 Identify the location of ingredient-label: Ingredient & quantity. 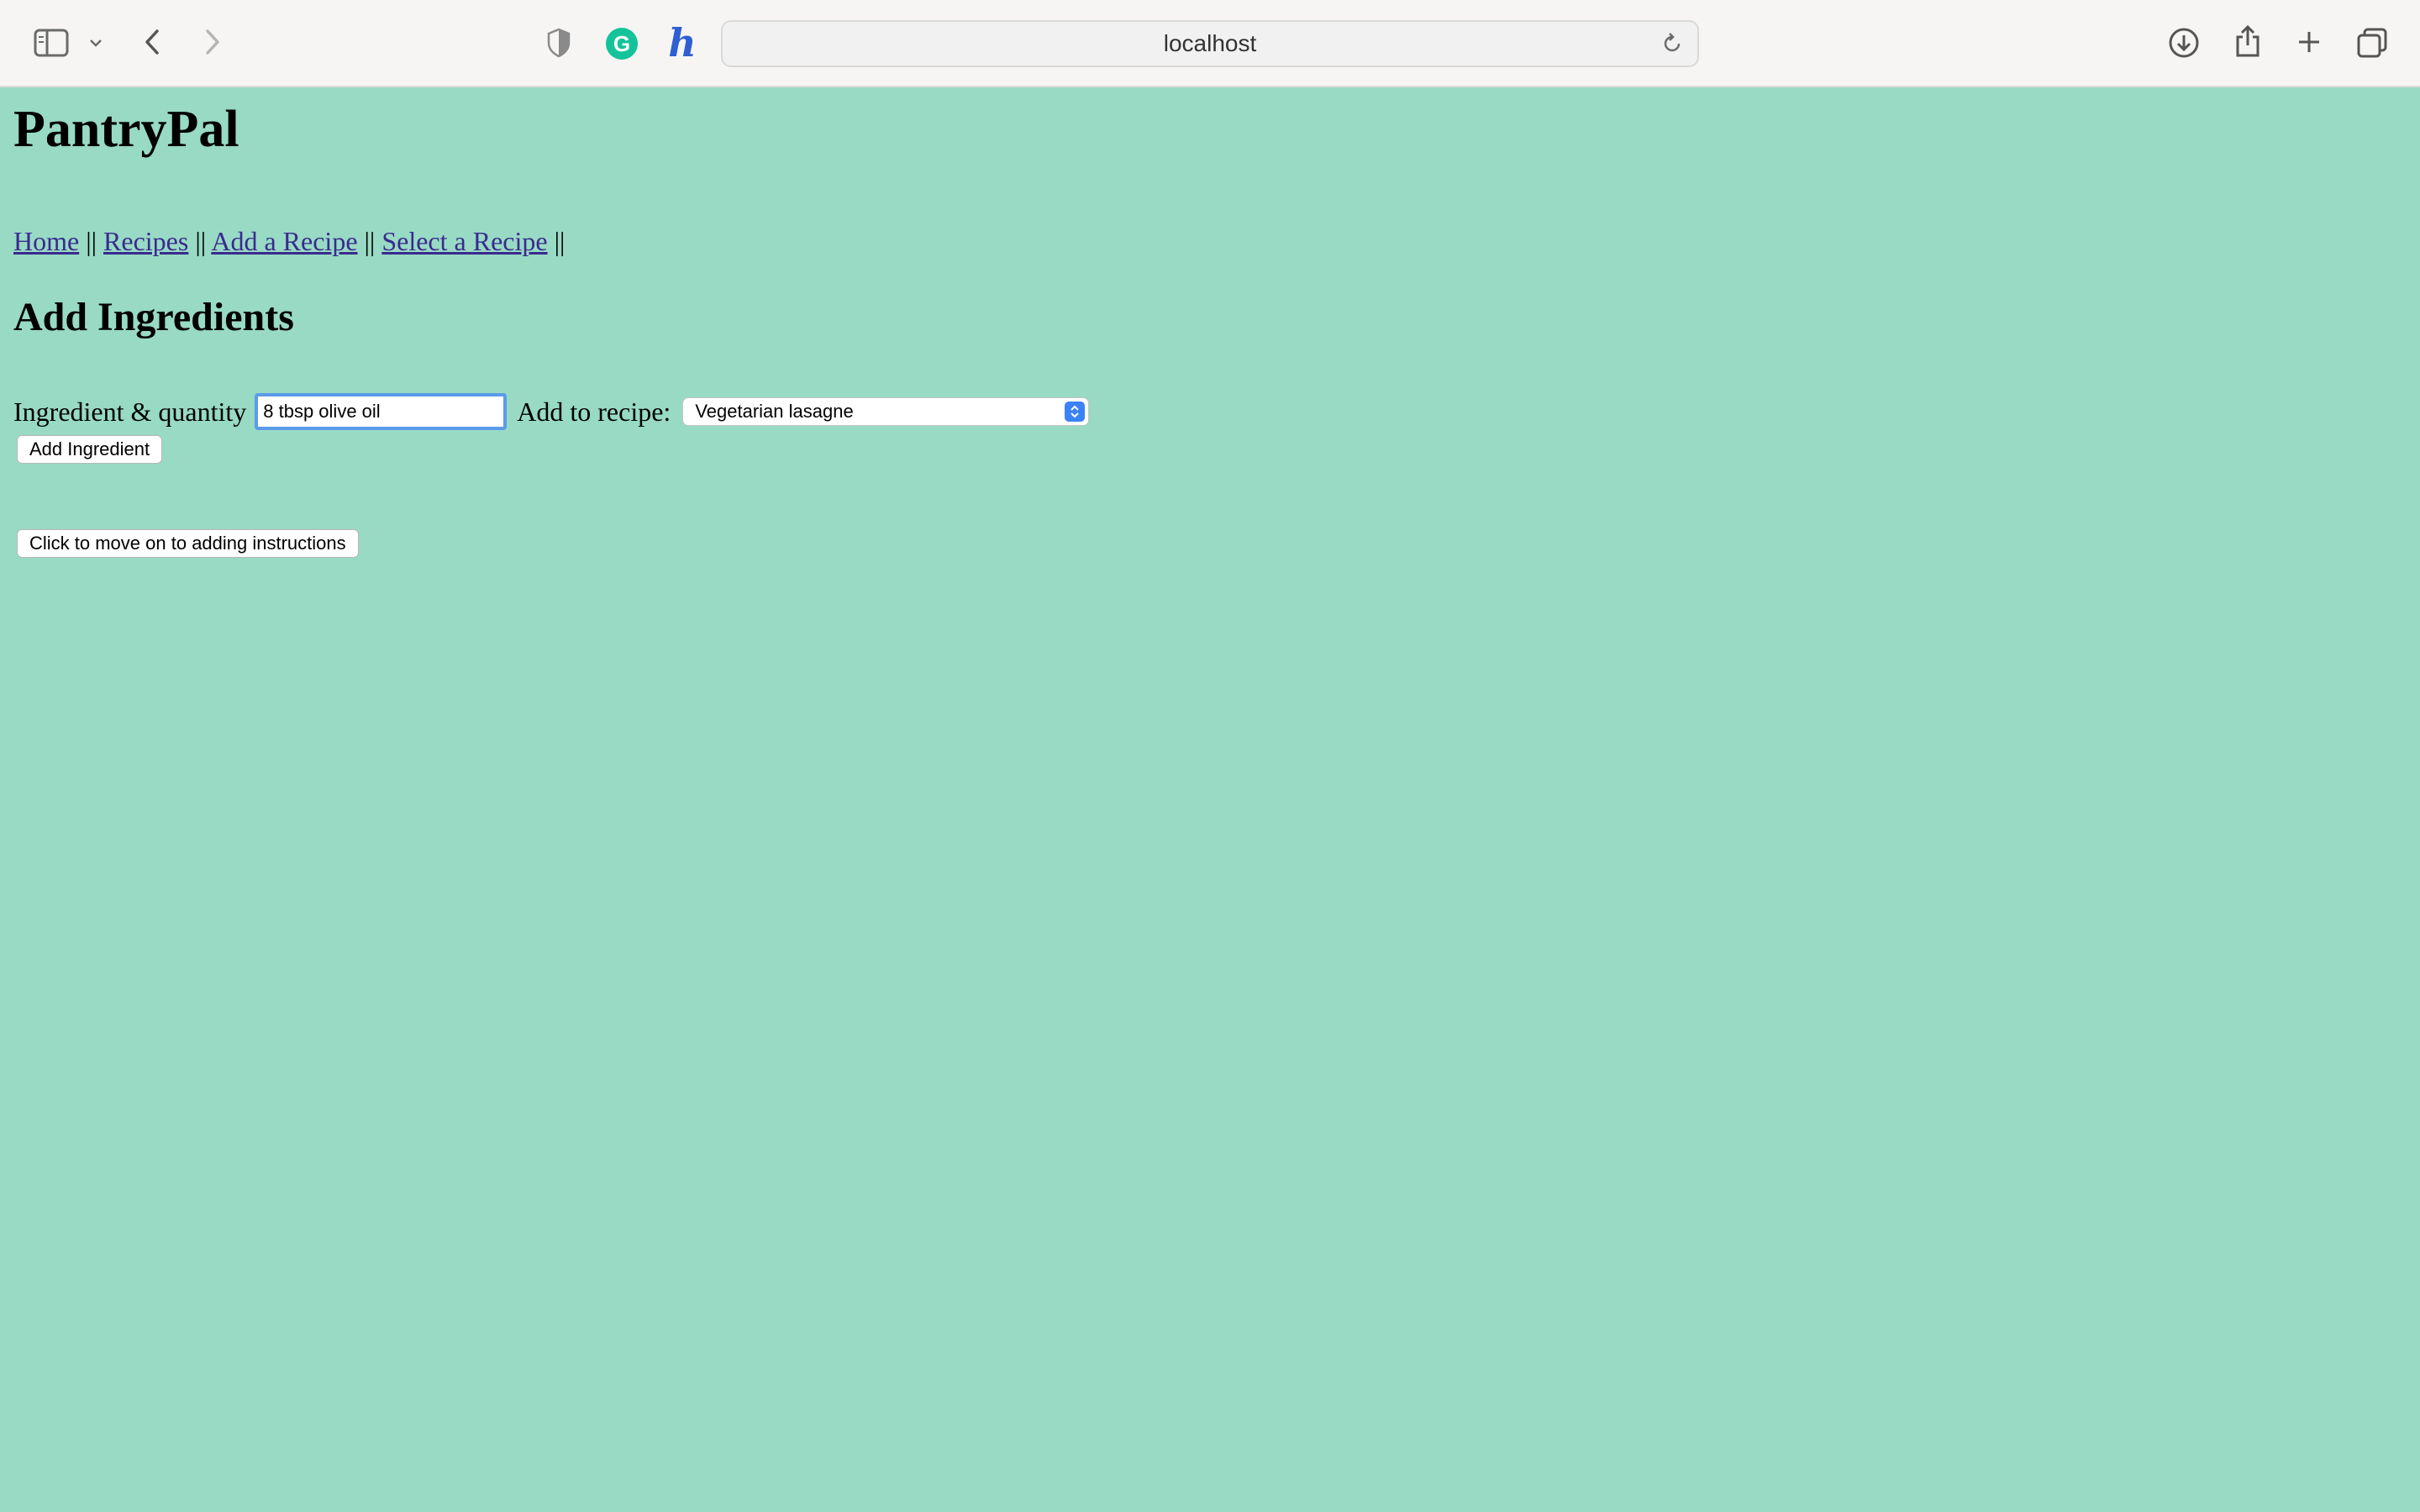
(130, 411).